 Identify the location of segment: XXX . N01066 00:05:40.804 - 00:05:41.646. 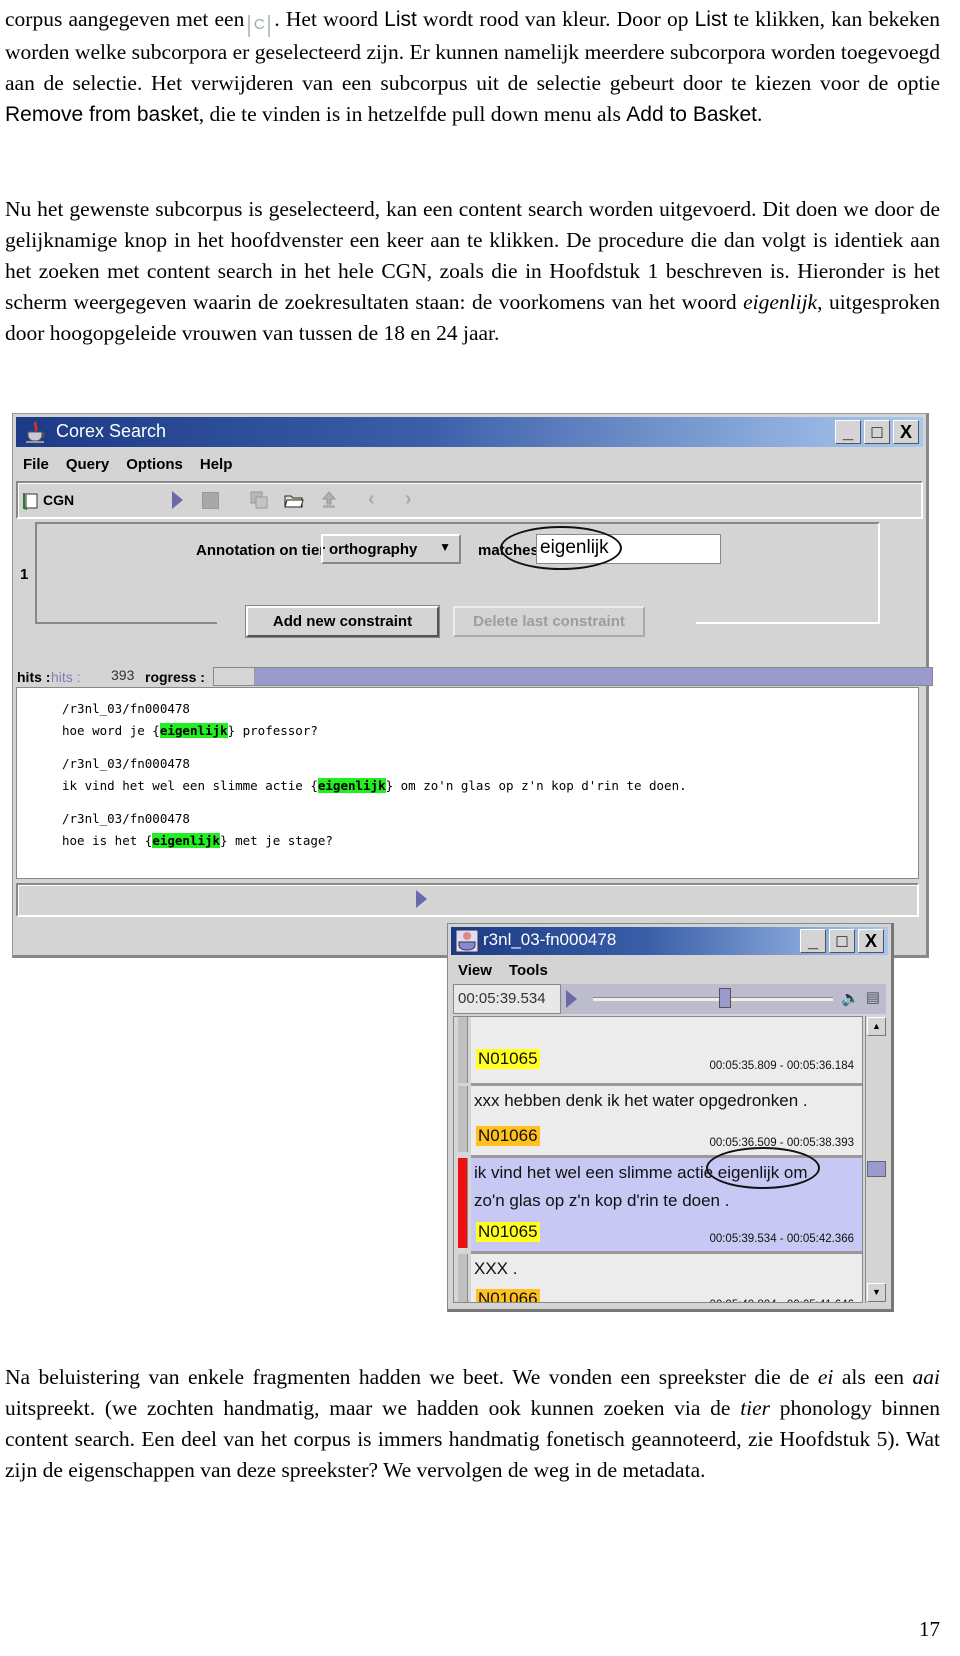
(666, 1276).